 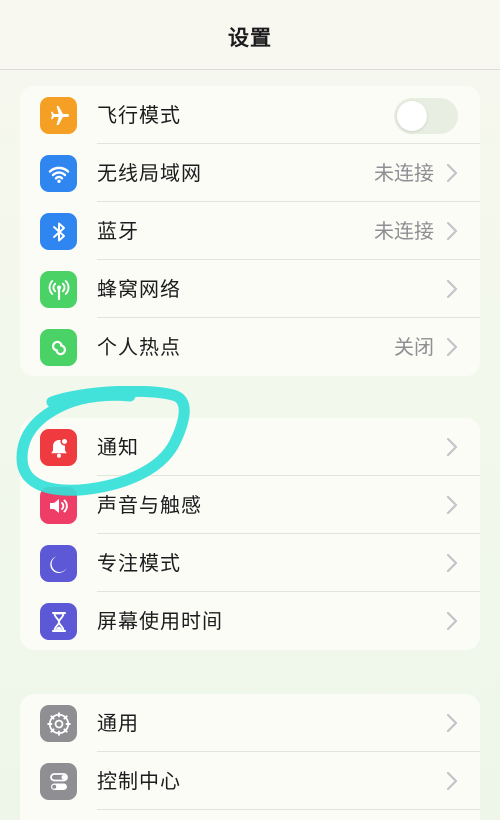 I want to click on speaker-icon, so click(x=58, y=505).